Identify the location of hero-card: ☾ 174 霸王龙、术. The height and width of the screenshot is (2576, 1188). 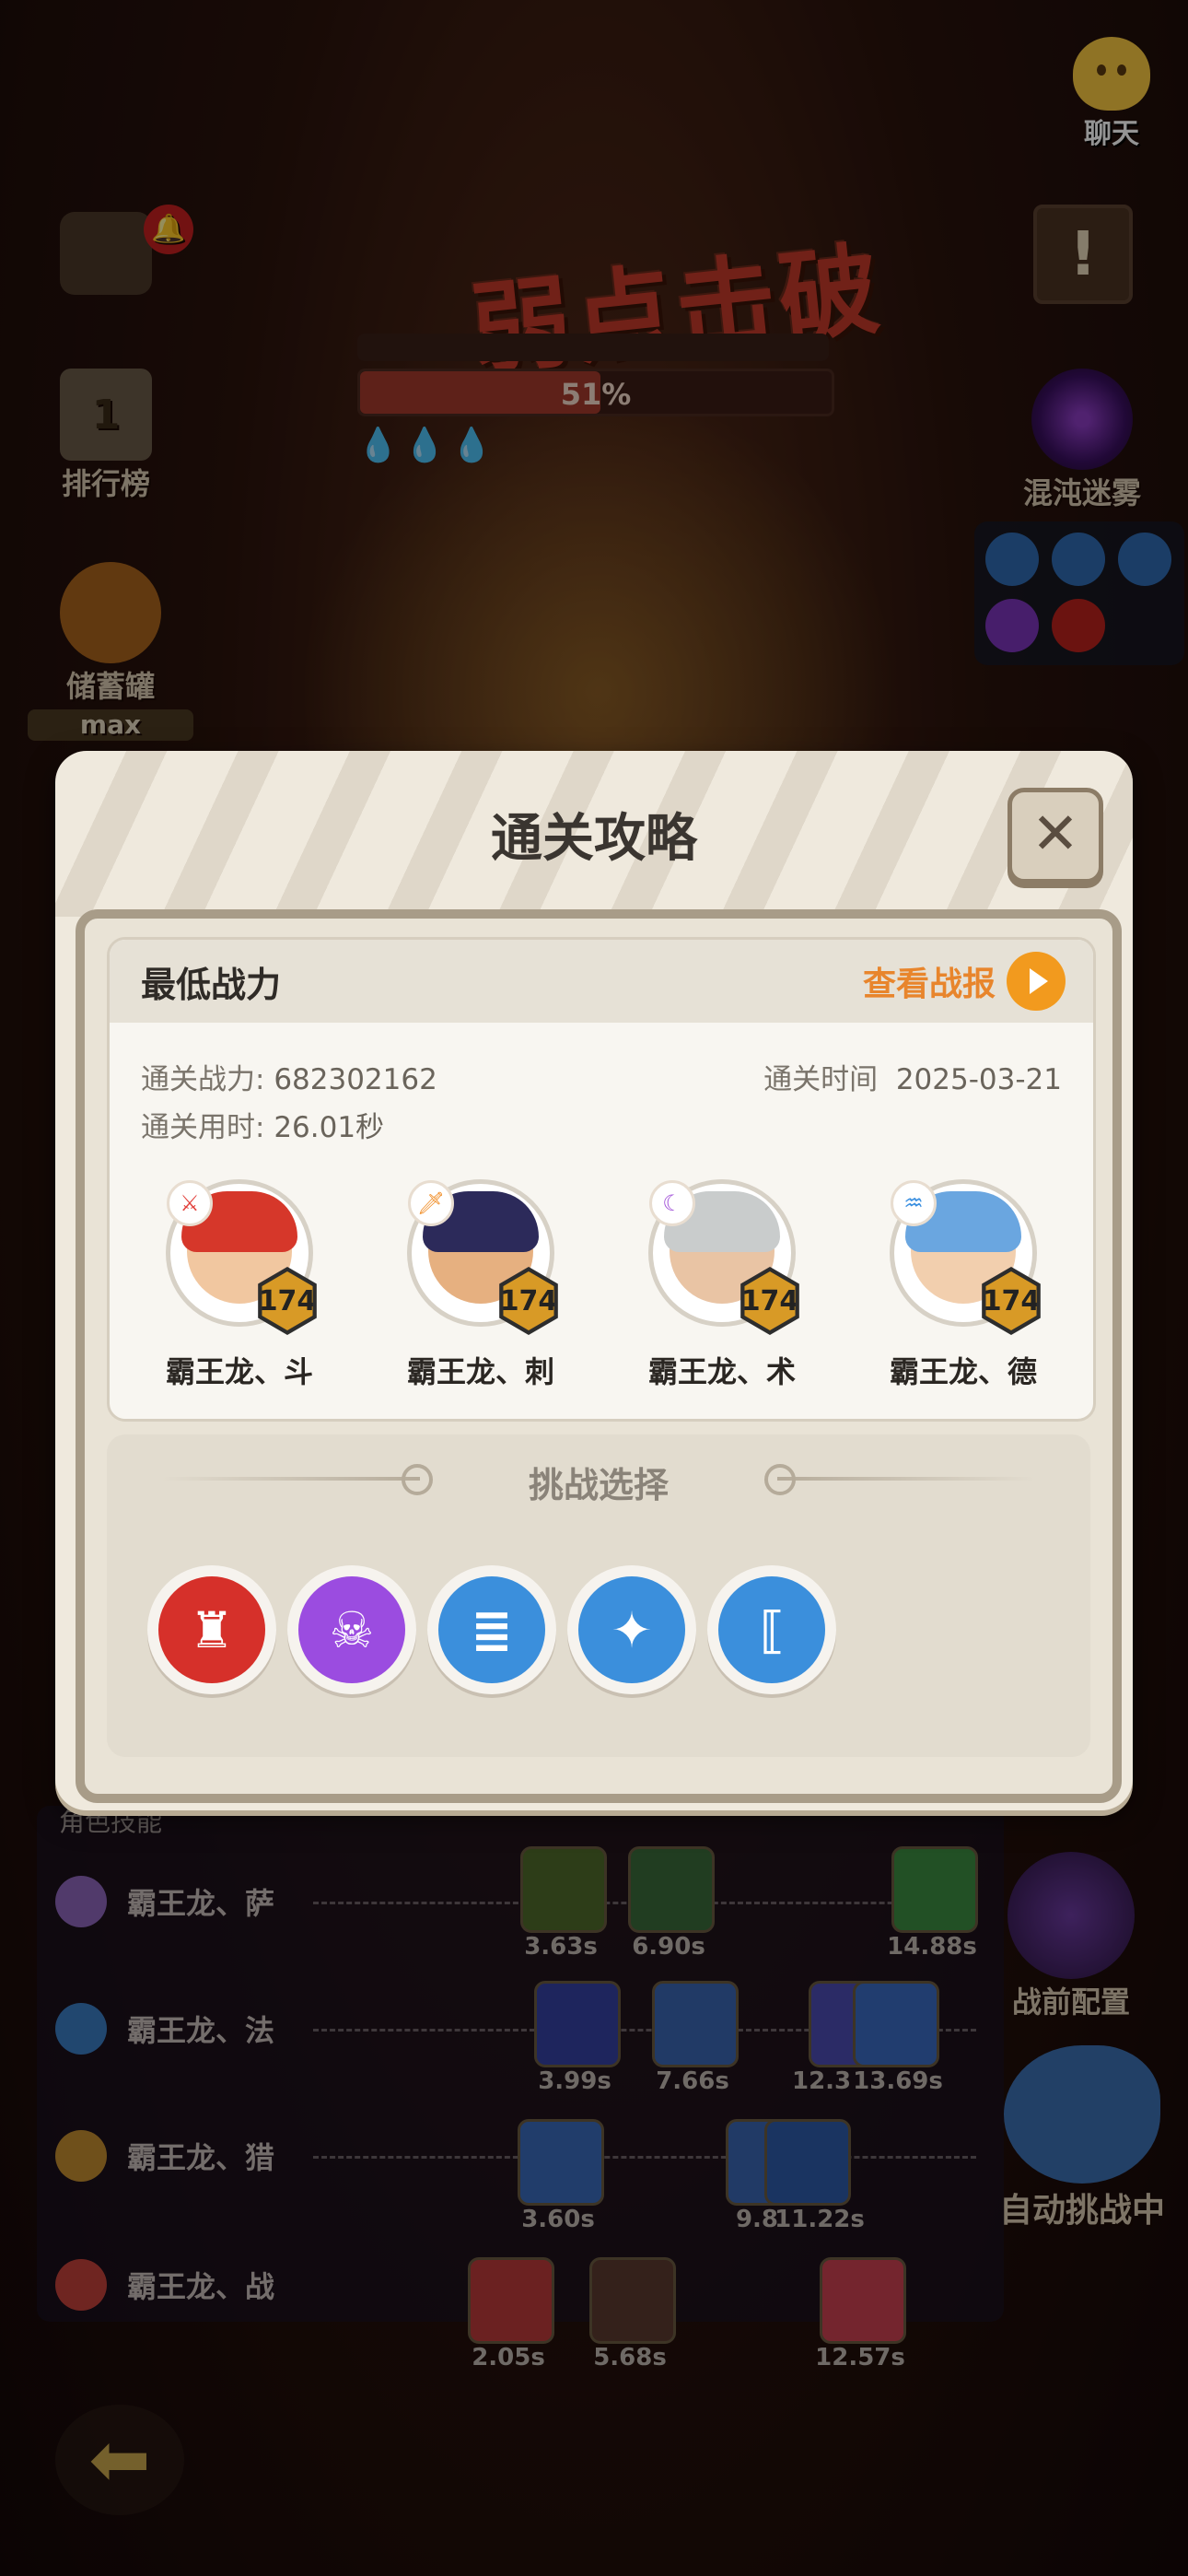
(722, 1285).